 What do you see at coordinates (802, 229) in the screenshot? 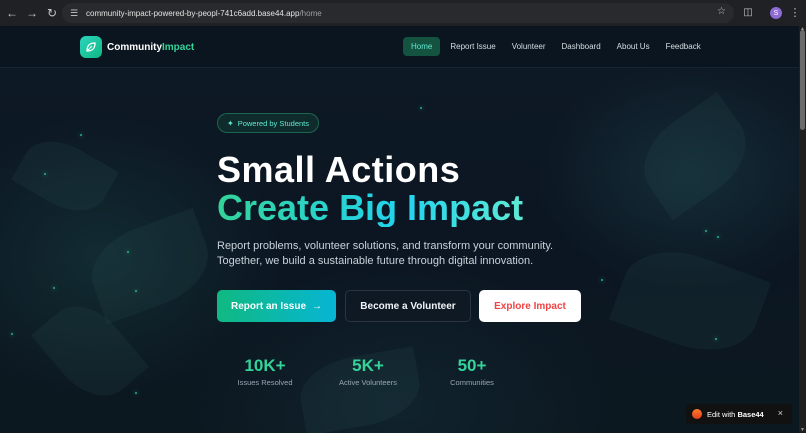
I see `page-scrollbar: ▲ ▼` at bounding box center [802, 229].